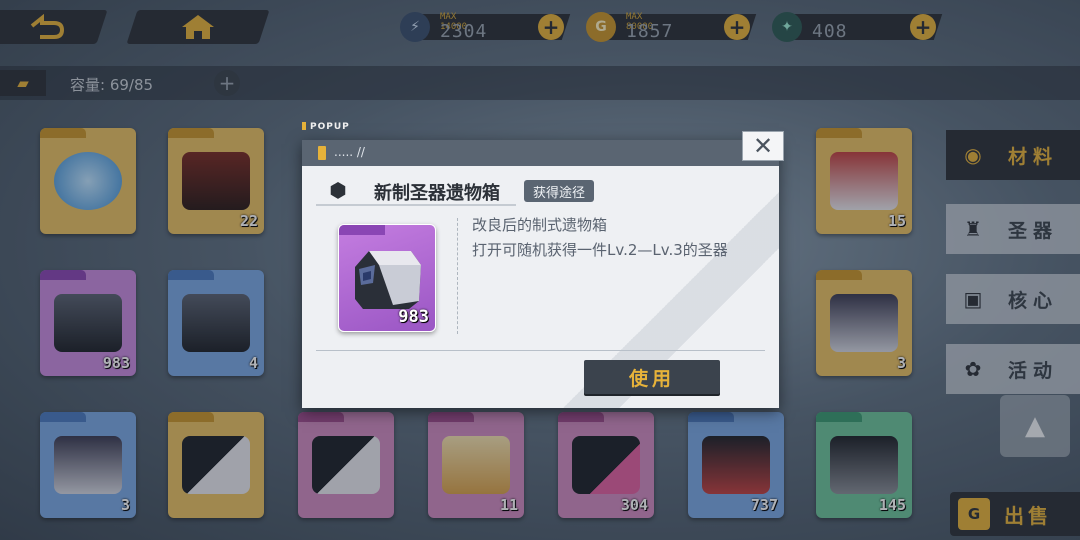 The image size is (1080, 540). I want to click on obtain-source-button: 获得途径, so click(559, 191).